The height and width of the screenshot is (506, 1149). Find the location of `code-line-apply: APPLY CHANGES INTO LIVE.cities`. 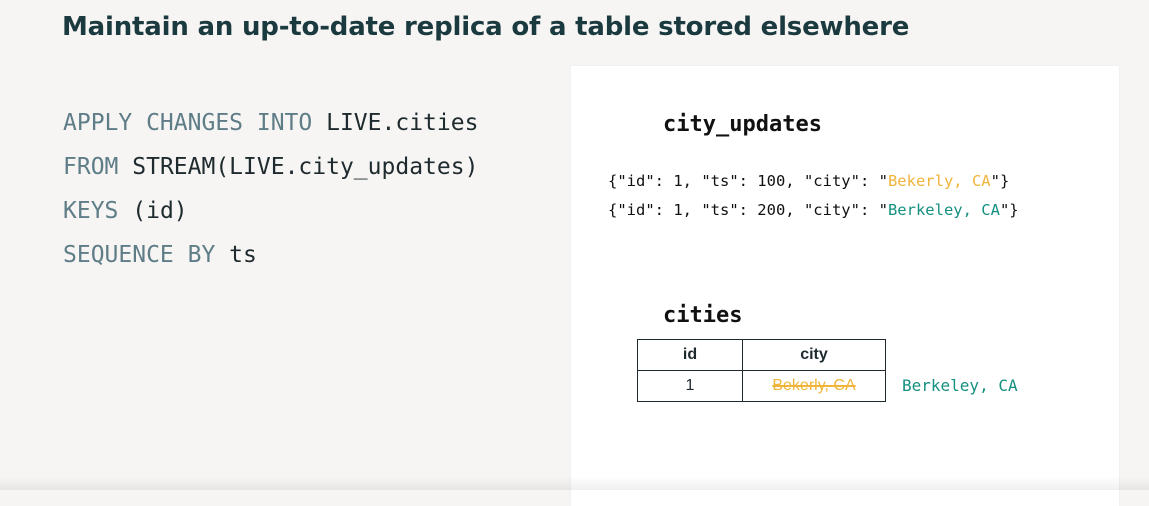

code-line-apply: APPLY CHANGES INTO LIVE.cities is located at coordinates (270, 123).